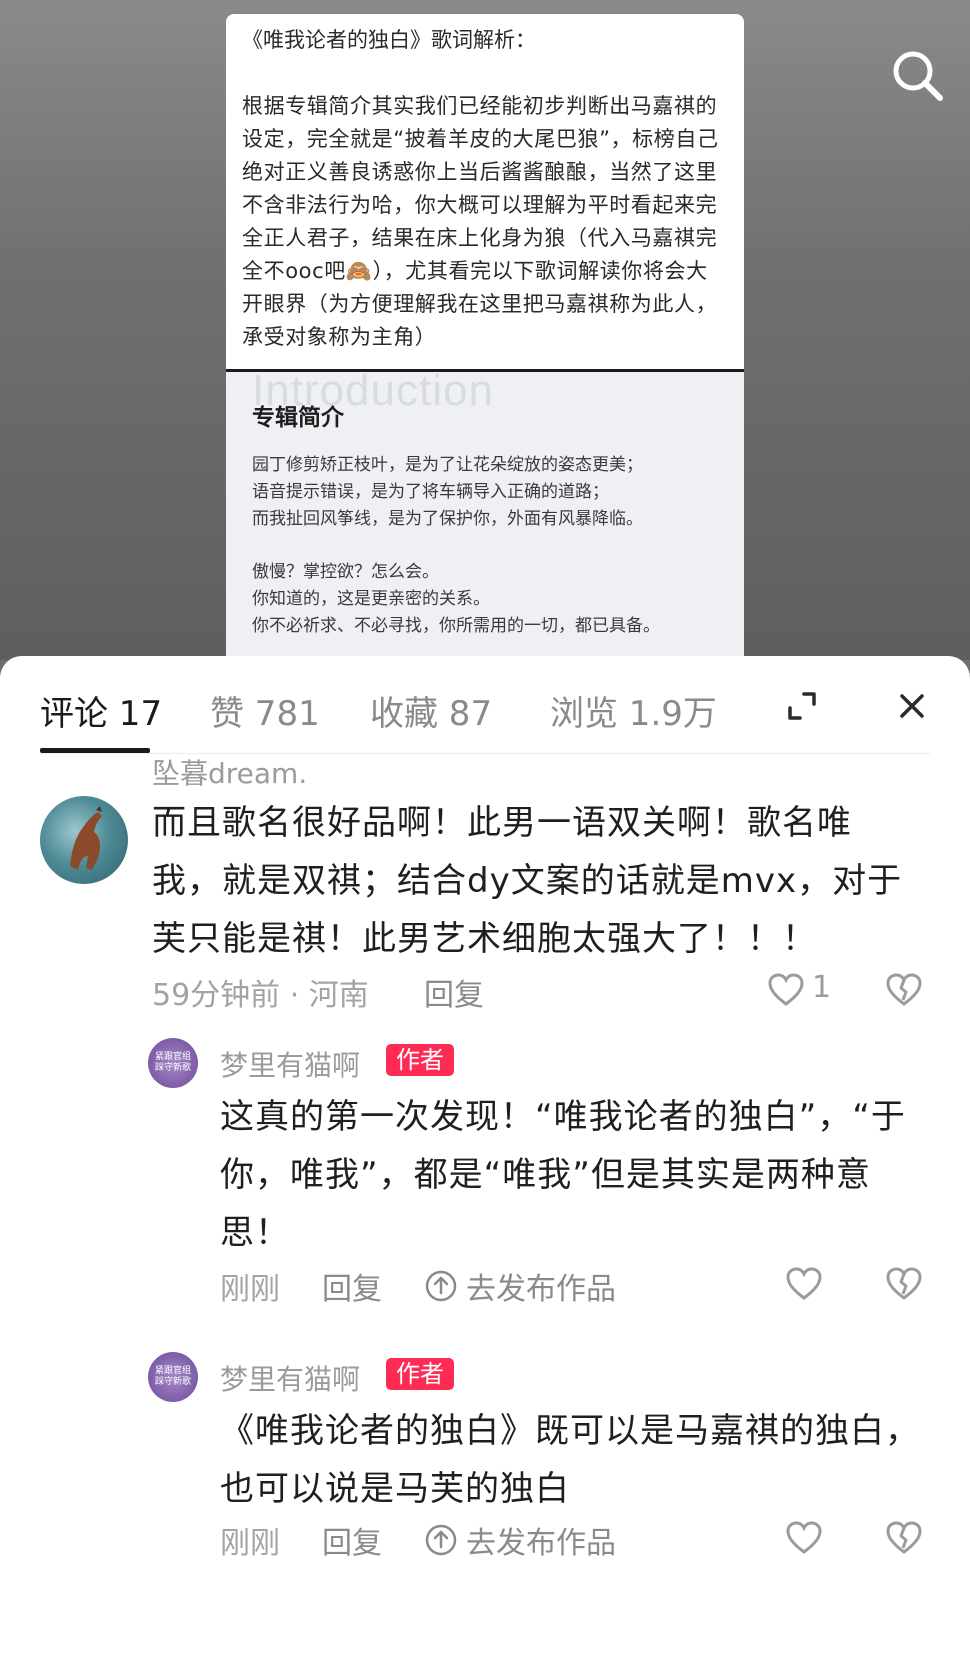 The height and width of the screenshot is (1672, 970). I want to click on album-line: 傲慢？掌控欲？怎么会。, so click(345, 572).